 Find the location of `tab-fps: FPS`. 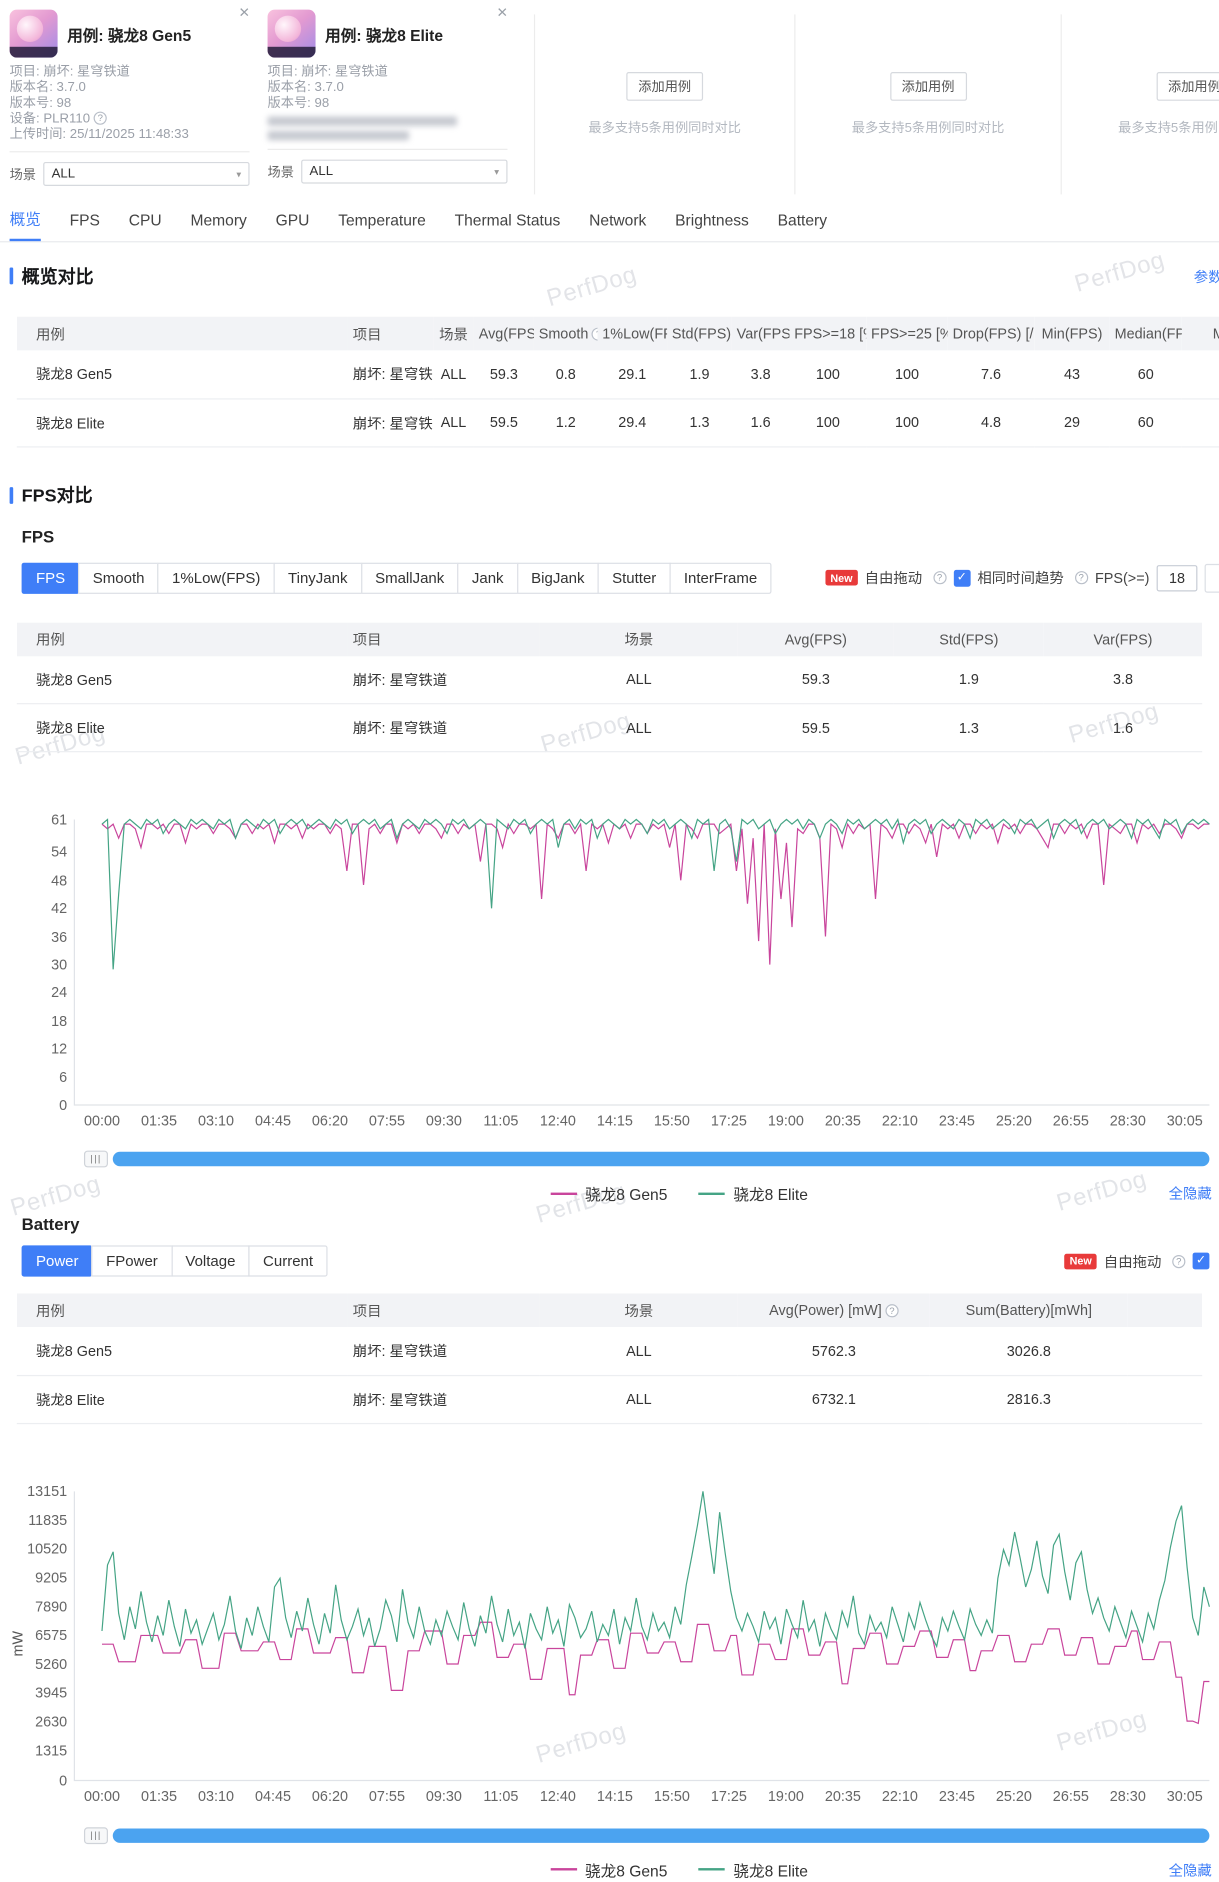

tab-fps: FPS is located at coordinates (85, 226).